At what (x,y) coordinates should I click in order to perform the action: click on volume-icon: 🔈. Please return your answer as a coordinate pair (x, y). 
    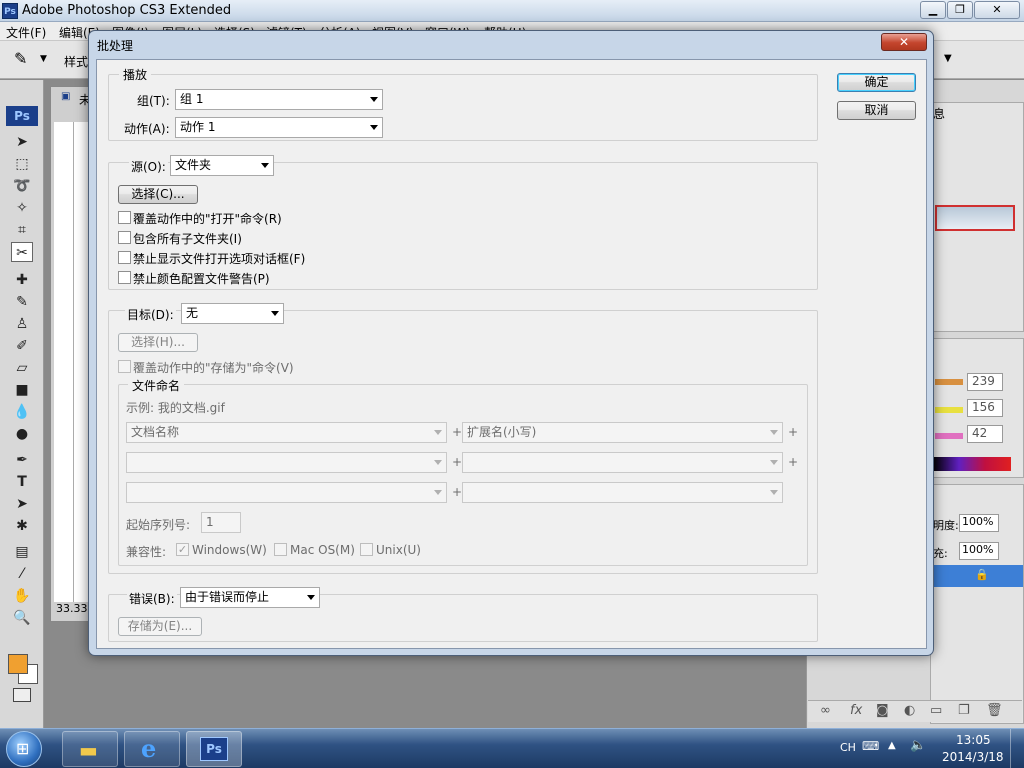
    Looking at the image, I should click on (918, 745).